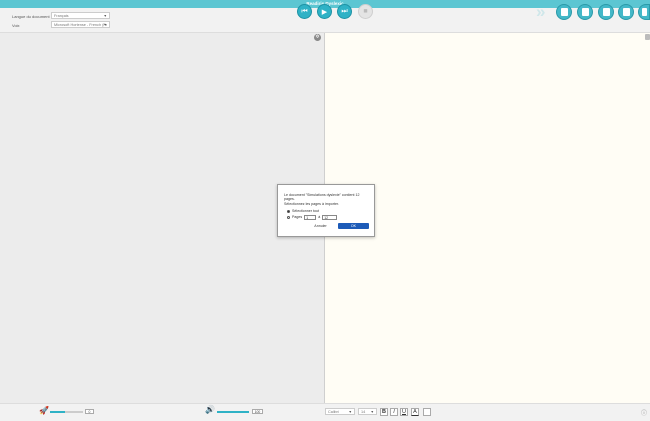 The image size is (650, 421). Describe the element at coordinates (297, 217) in the screenshot. I see `pages-label: Pages` at that location.